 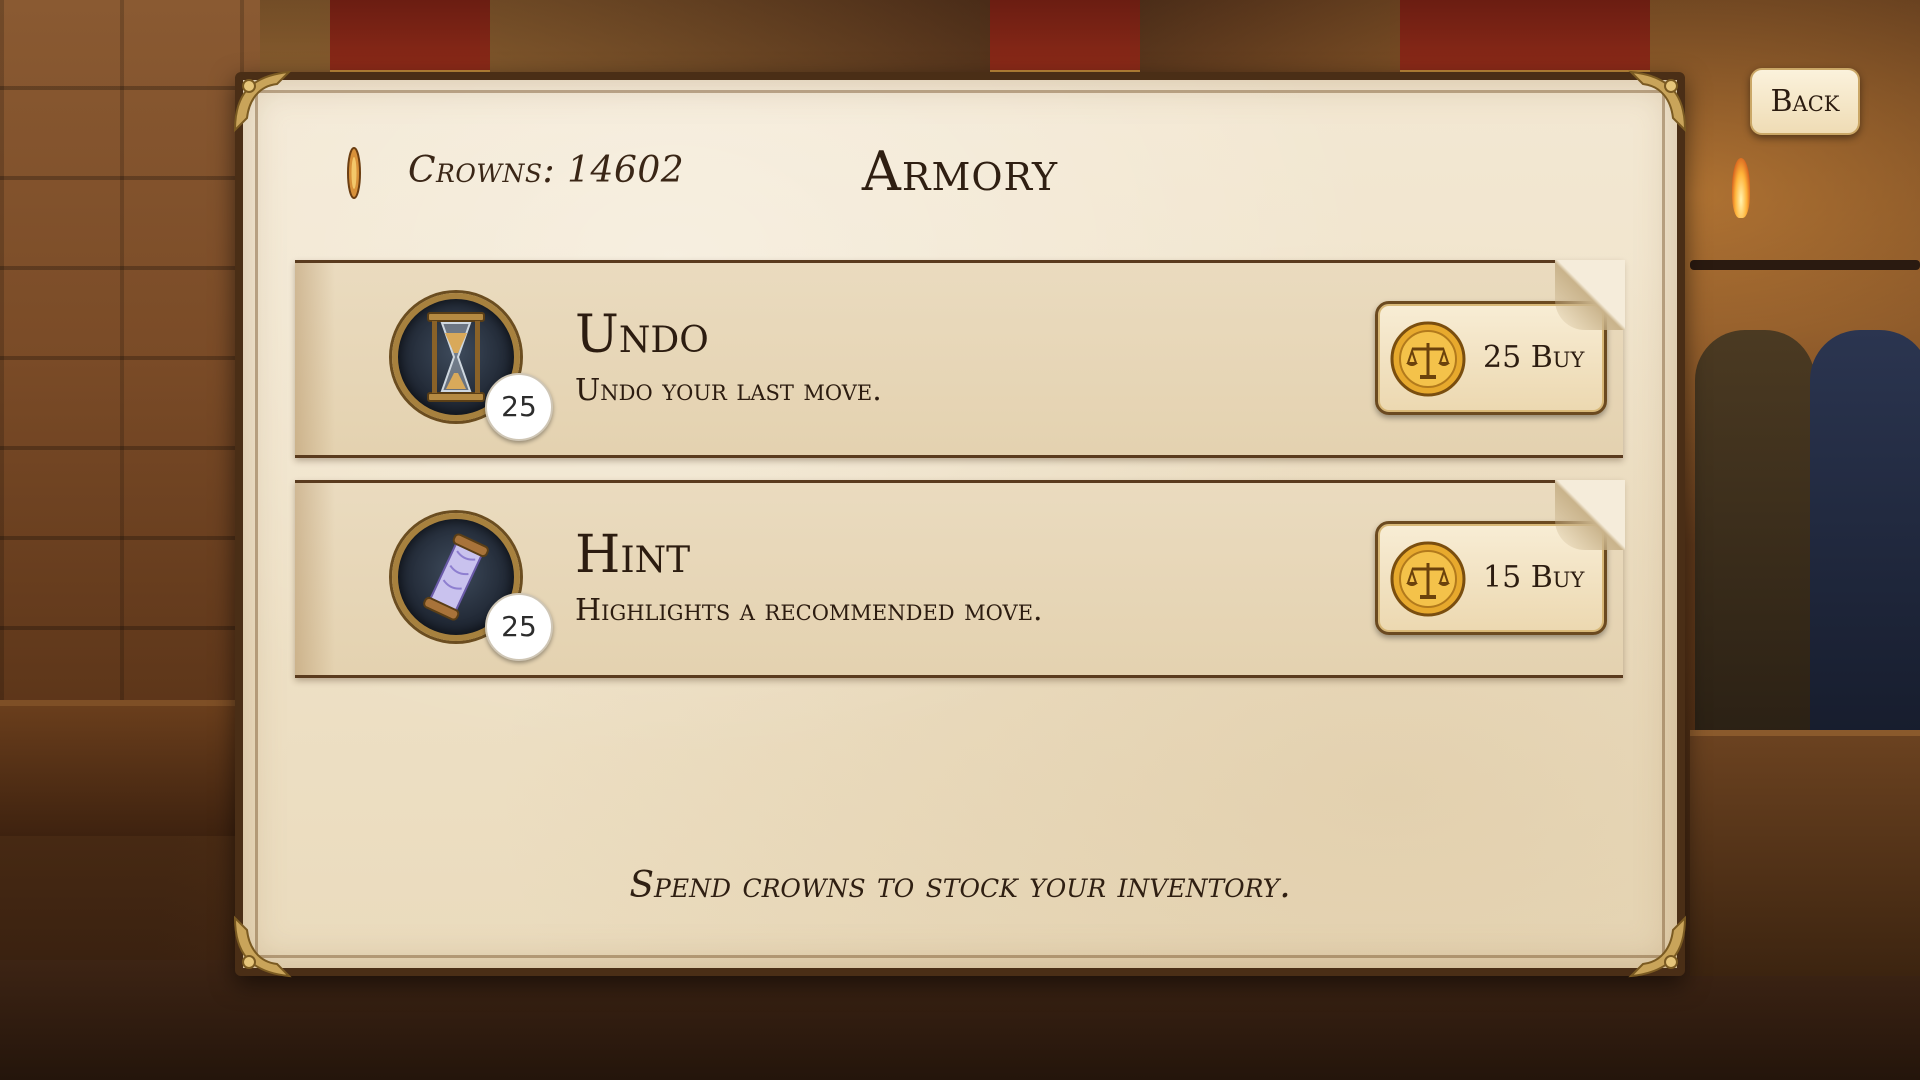 I want to click on item-name: Hint, so click(x=633, y=555).